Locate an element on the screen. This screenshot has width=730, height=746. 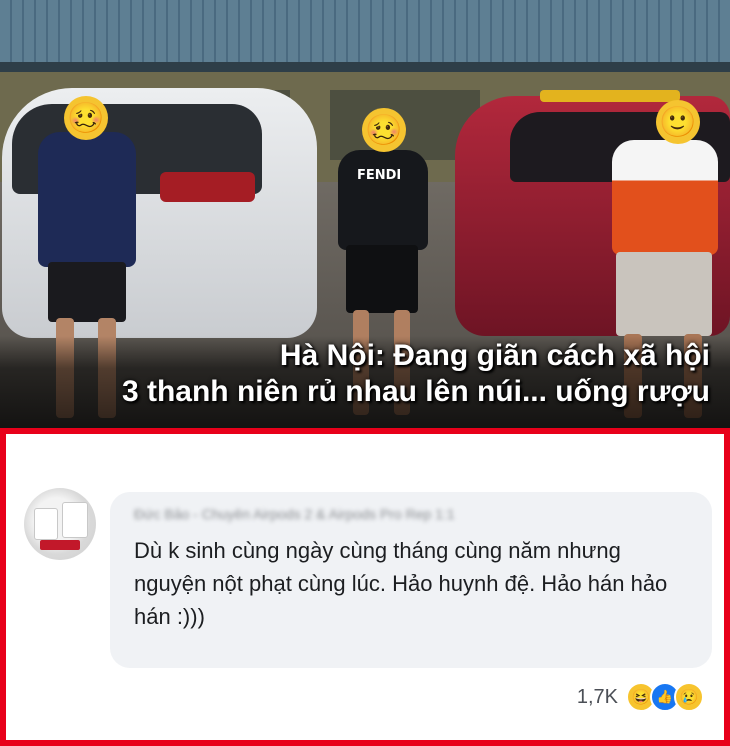
person-left-torso is located at coordinates (87, 199).